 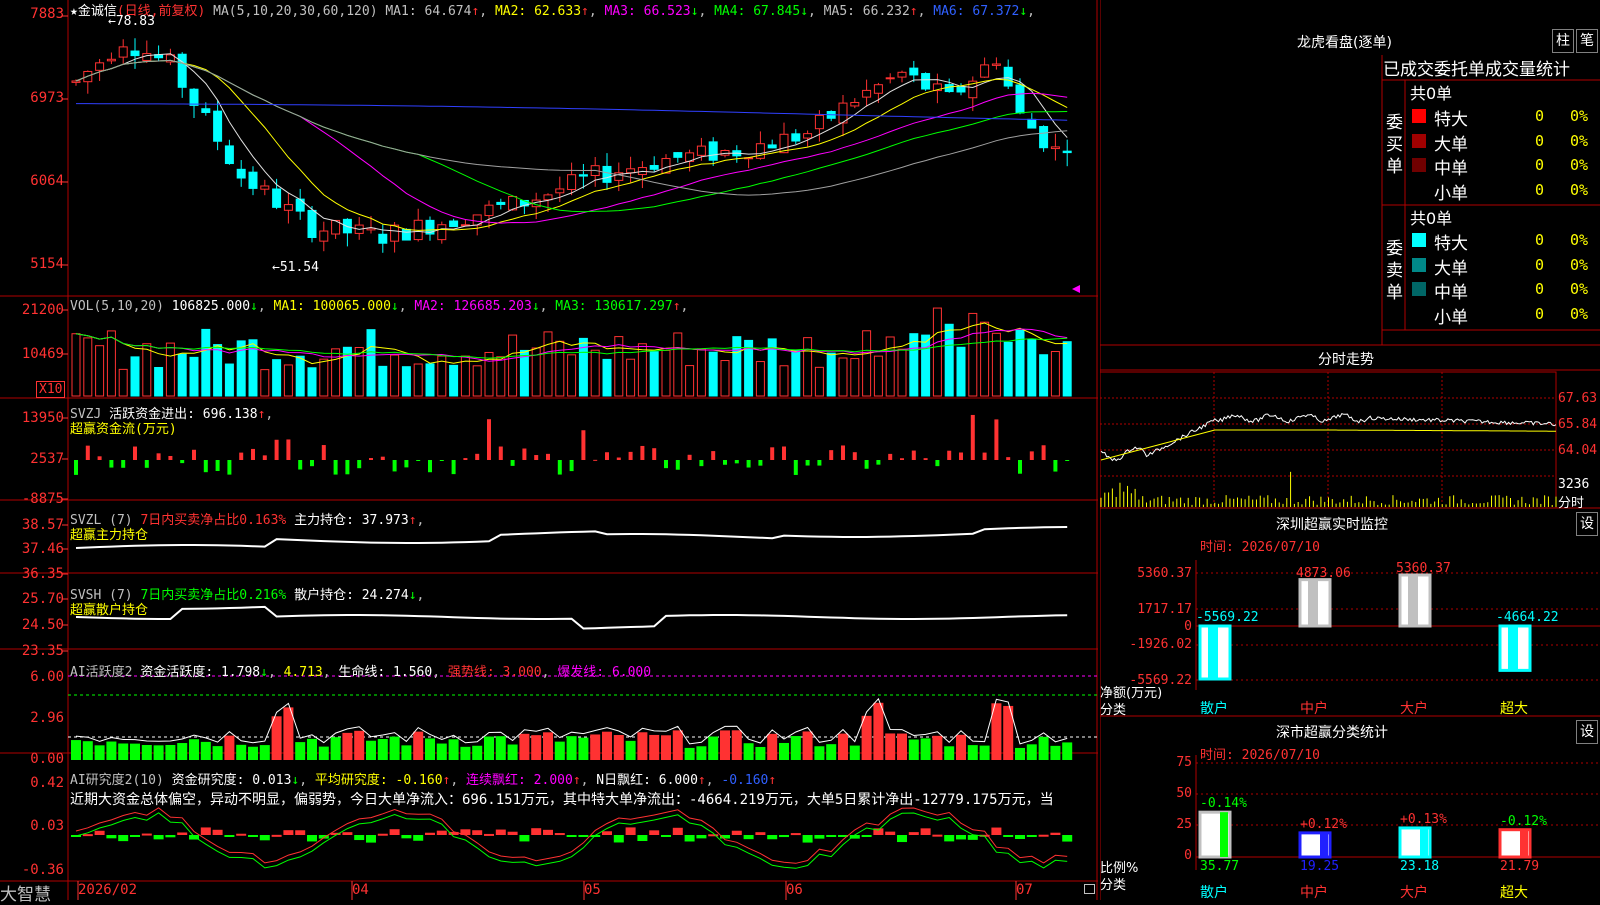 I want to click on indicator-arrow: ↑, so click(x=913, y=11).